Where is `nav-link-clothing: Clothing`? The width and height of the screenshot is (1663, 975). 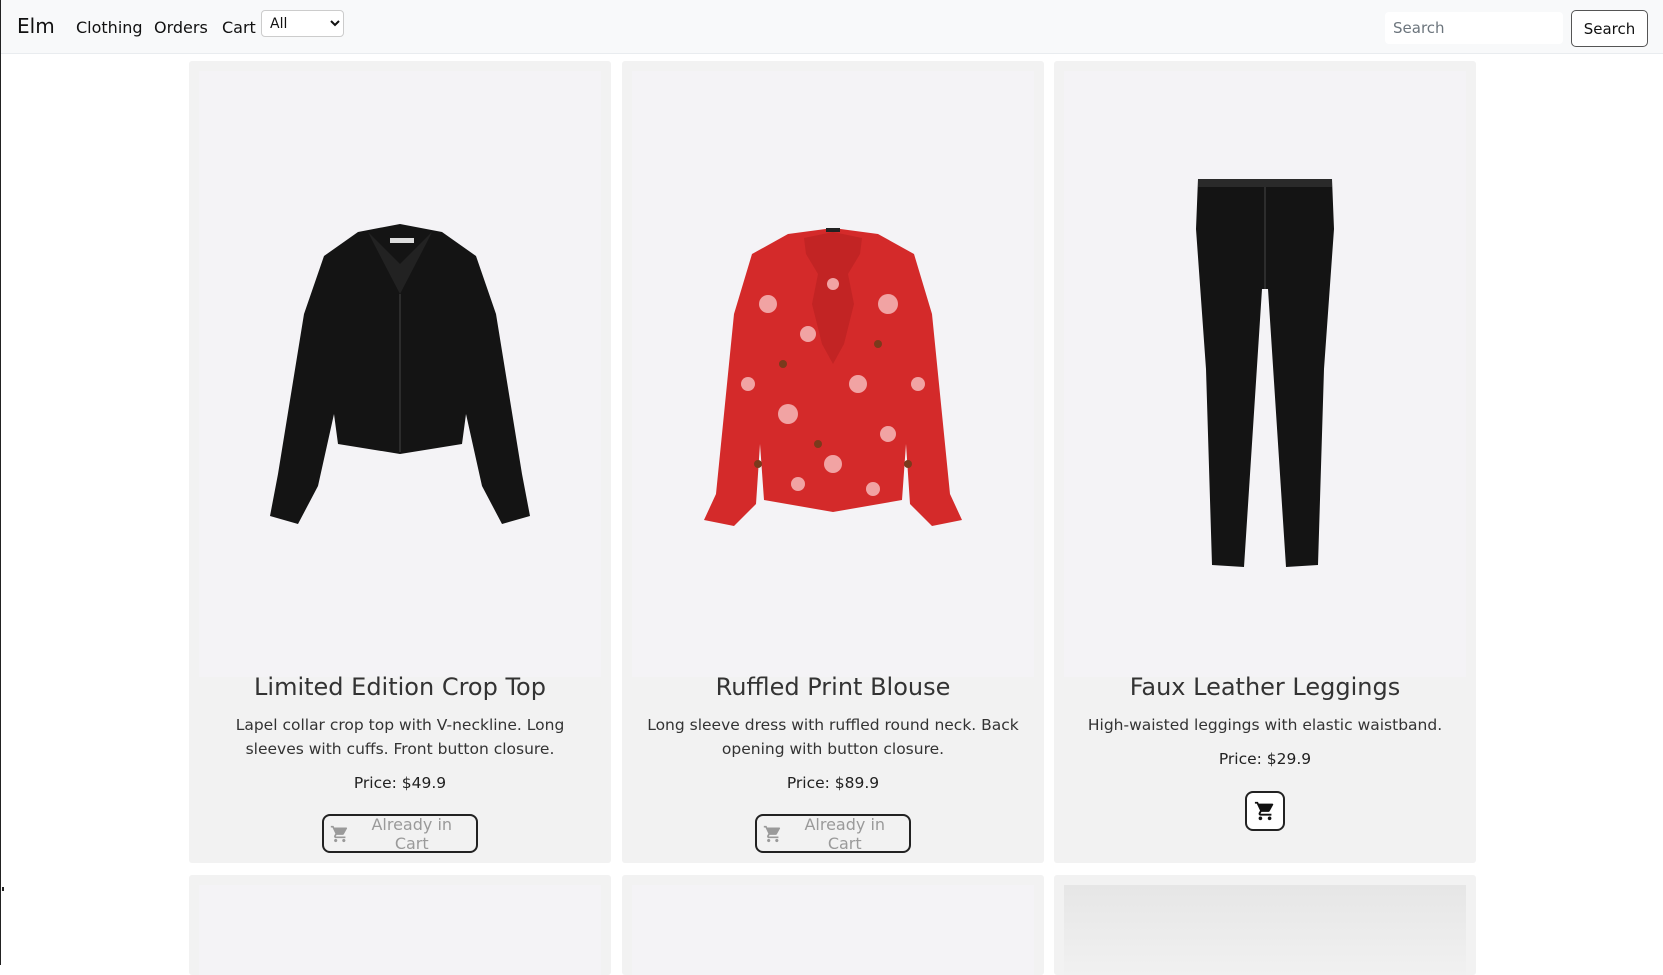
nav-link-clothing: Clothing is located at coordinates (109, 27).